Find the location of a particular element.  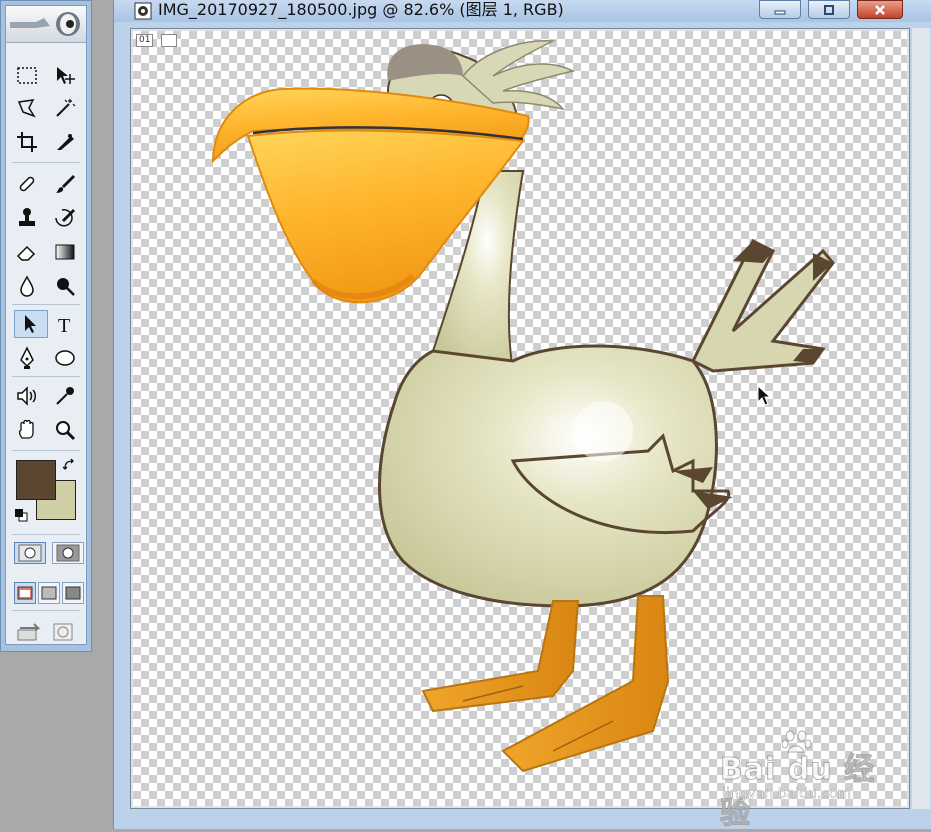

full-screen-menu-mode-button is located at coordinates (49, 593).